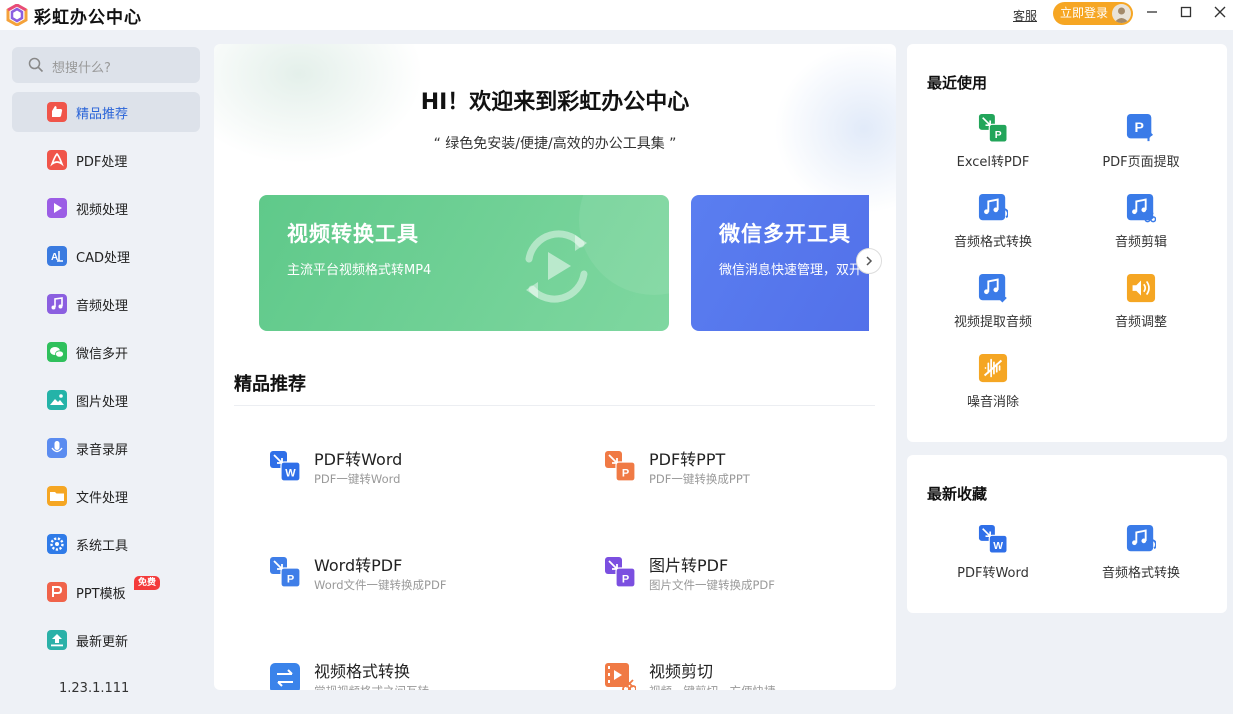 The image size is (1233, 714). Describe the element at coordinates (750, 471) in the screenshot. I see `tool-card: P PDF转PPT PDF一键转换成PPT` at that location.